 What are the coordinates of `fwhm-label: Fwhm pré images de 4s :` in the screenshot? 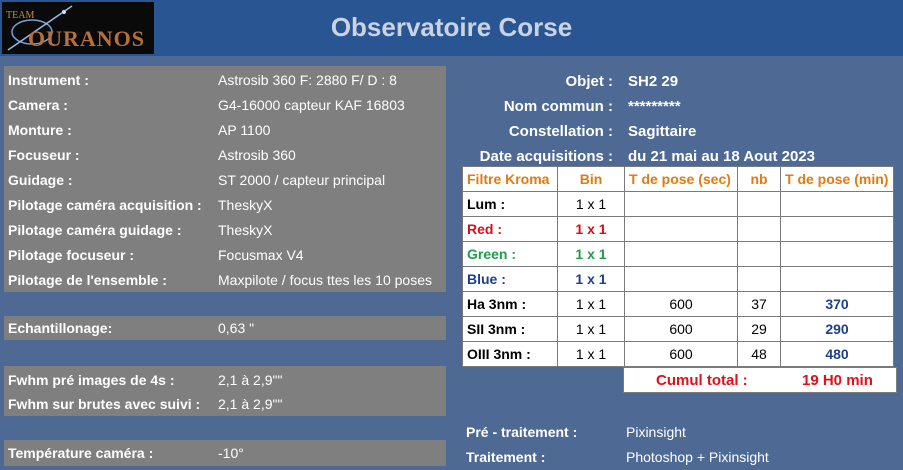 It's located at (91, 380).